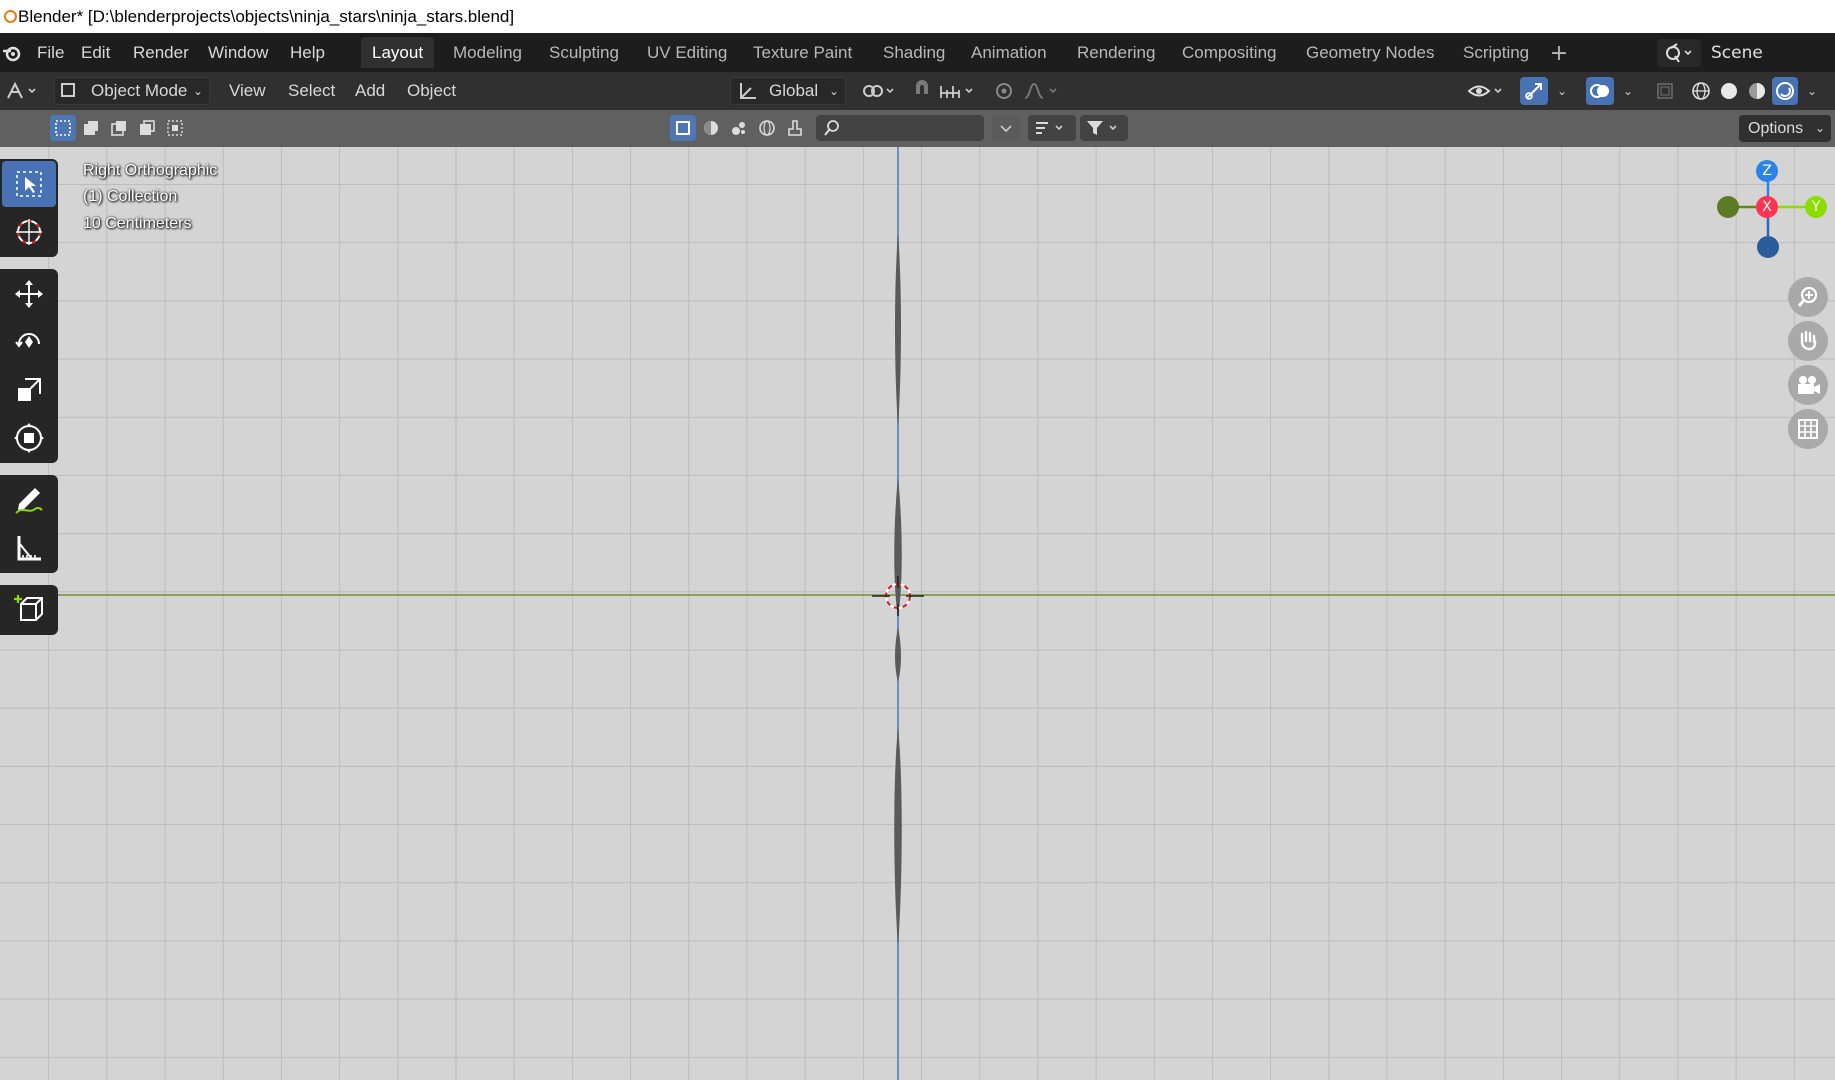 The image size is (1835, 1080). Describe the element at coordinates (398, 52) in the screenshot. I see `tab-layout: Layout` at that location.